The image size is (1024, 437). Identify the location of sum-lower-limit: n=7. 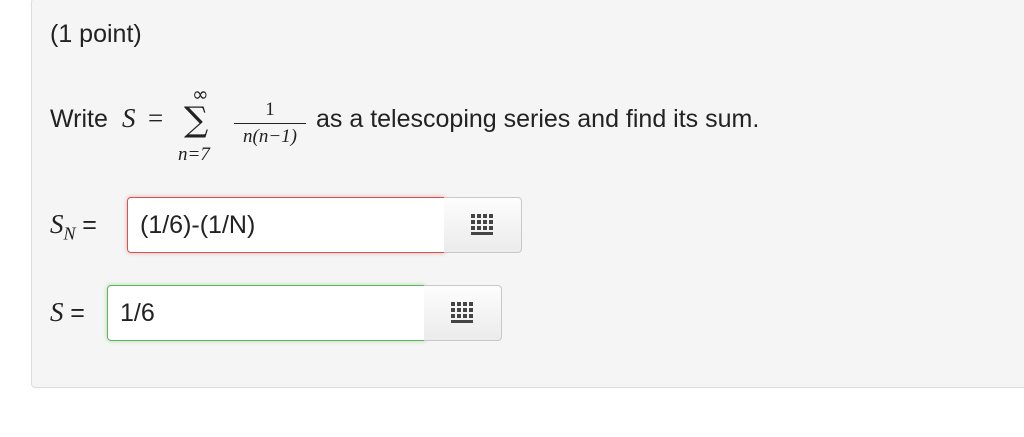
(194, 154).